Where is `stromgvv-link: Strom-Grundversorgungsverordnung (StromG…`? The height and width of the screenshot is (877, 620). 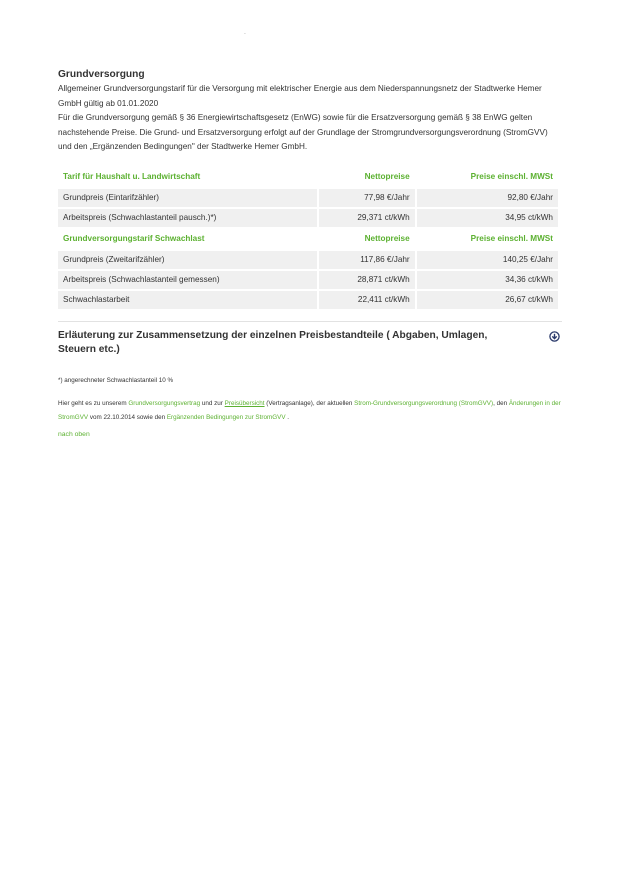
stromgvv-link: Strom-Grundversorgungsverordnung (StromG… is located at coordinates (423, 403).